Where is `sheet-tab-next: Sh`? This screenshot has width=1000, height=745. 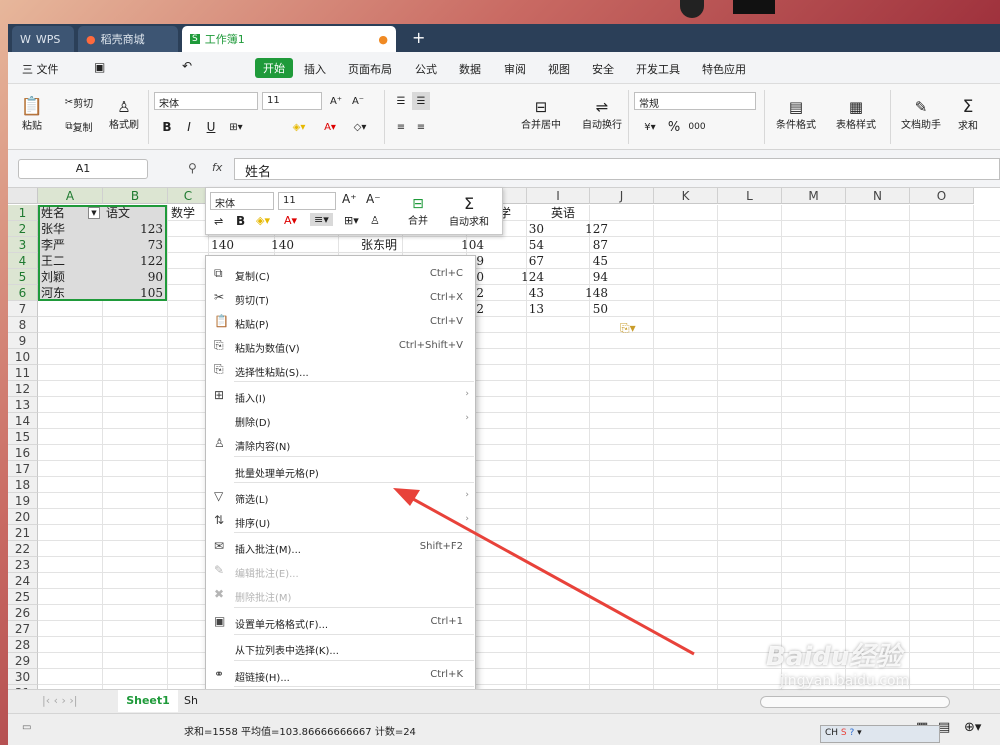 sheet-tab-next: Sh is located at coordinates (191, 700).